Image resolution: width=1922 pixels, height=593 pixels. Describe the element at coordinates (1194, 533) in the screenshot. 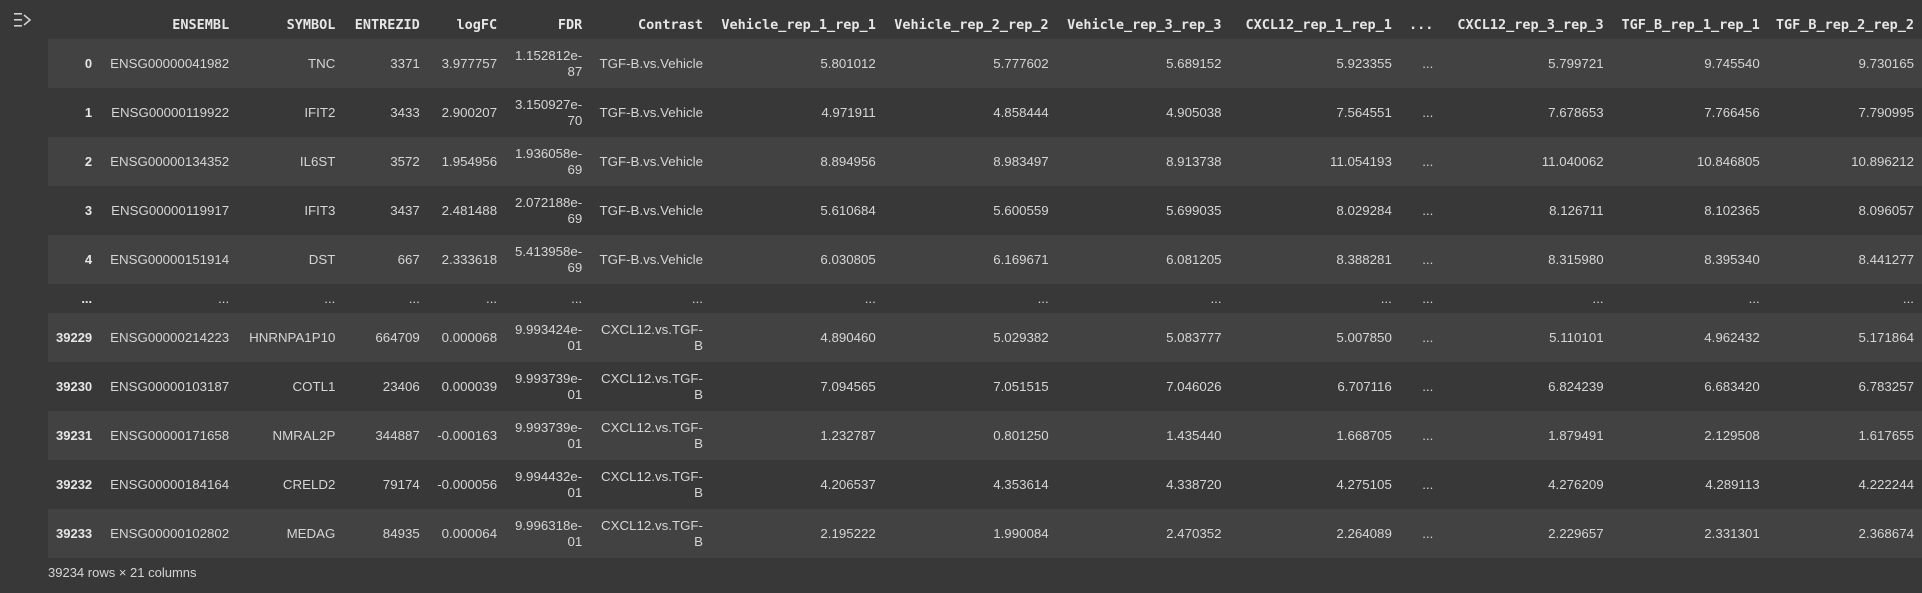

I see `cell-v3: 2.470352` at that location.